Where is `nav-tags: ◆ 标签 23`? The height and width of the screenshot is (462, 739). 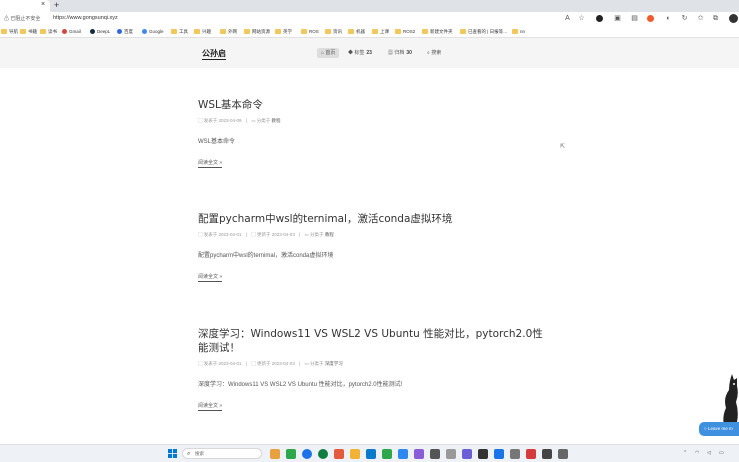
nav-tags: ◆ 标签 23 is located at coordinates (360, 53).